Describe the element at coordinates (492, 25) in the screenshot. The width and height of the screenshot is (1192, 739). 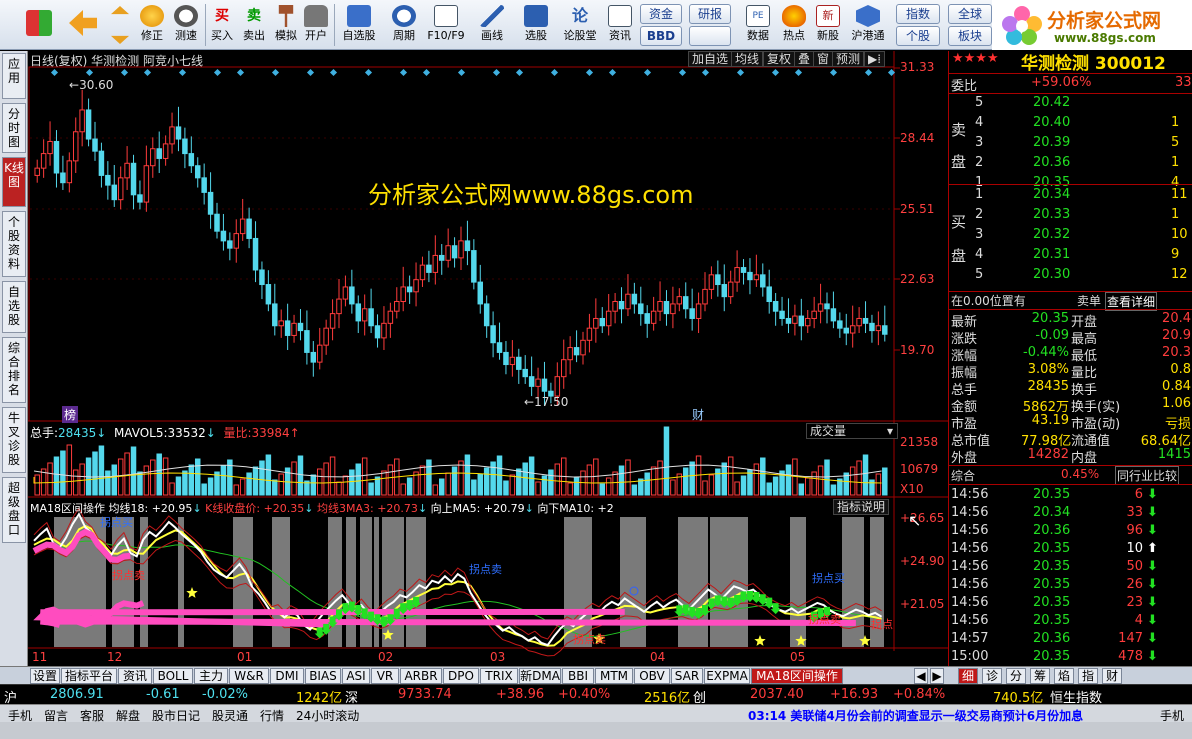
I see `draw-line-button: 画线` at that location.